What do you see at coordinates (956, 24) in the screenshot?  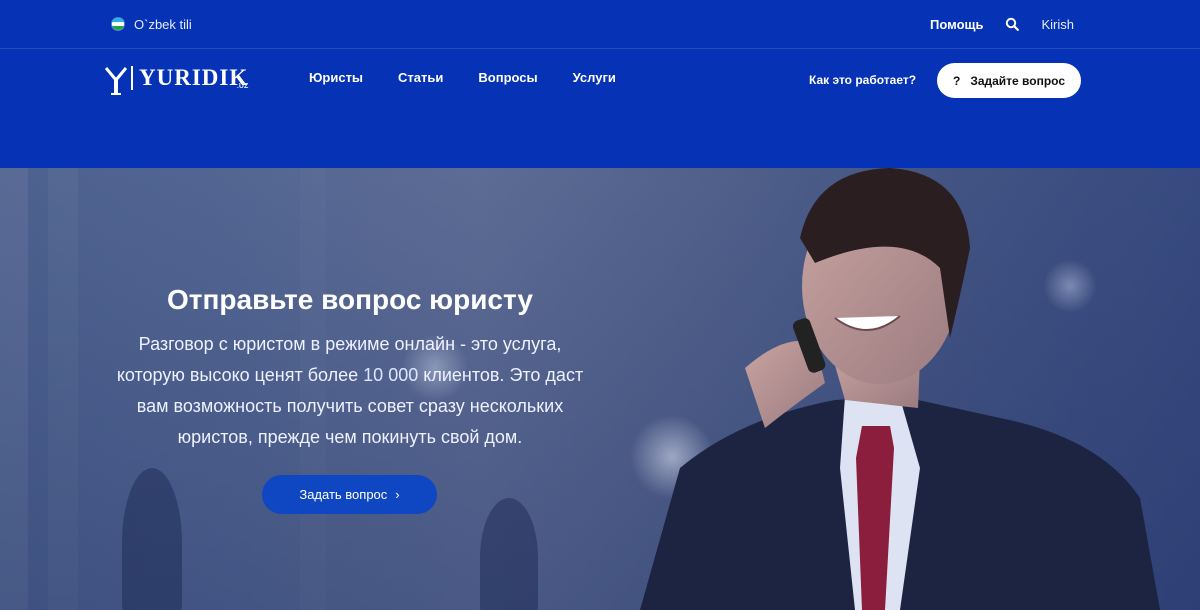 I see `help-link: Помощь` at bounding box center [956, 24].